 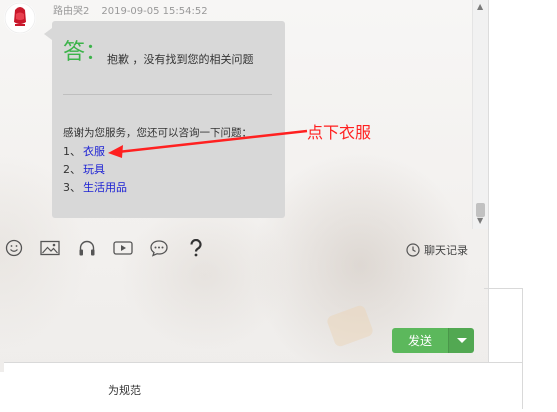 I want to click on chat-history-label: 聊天记录, so click(x=446, y=250).